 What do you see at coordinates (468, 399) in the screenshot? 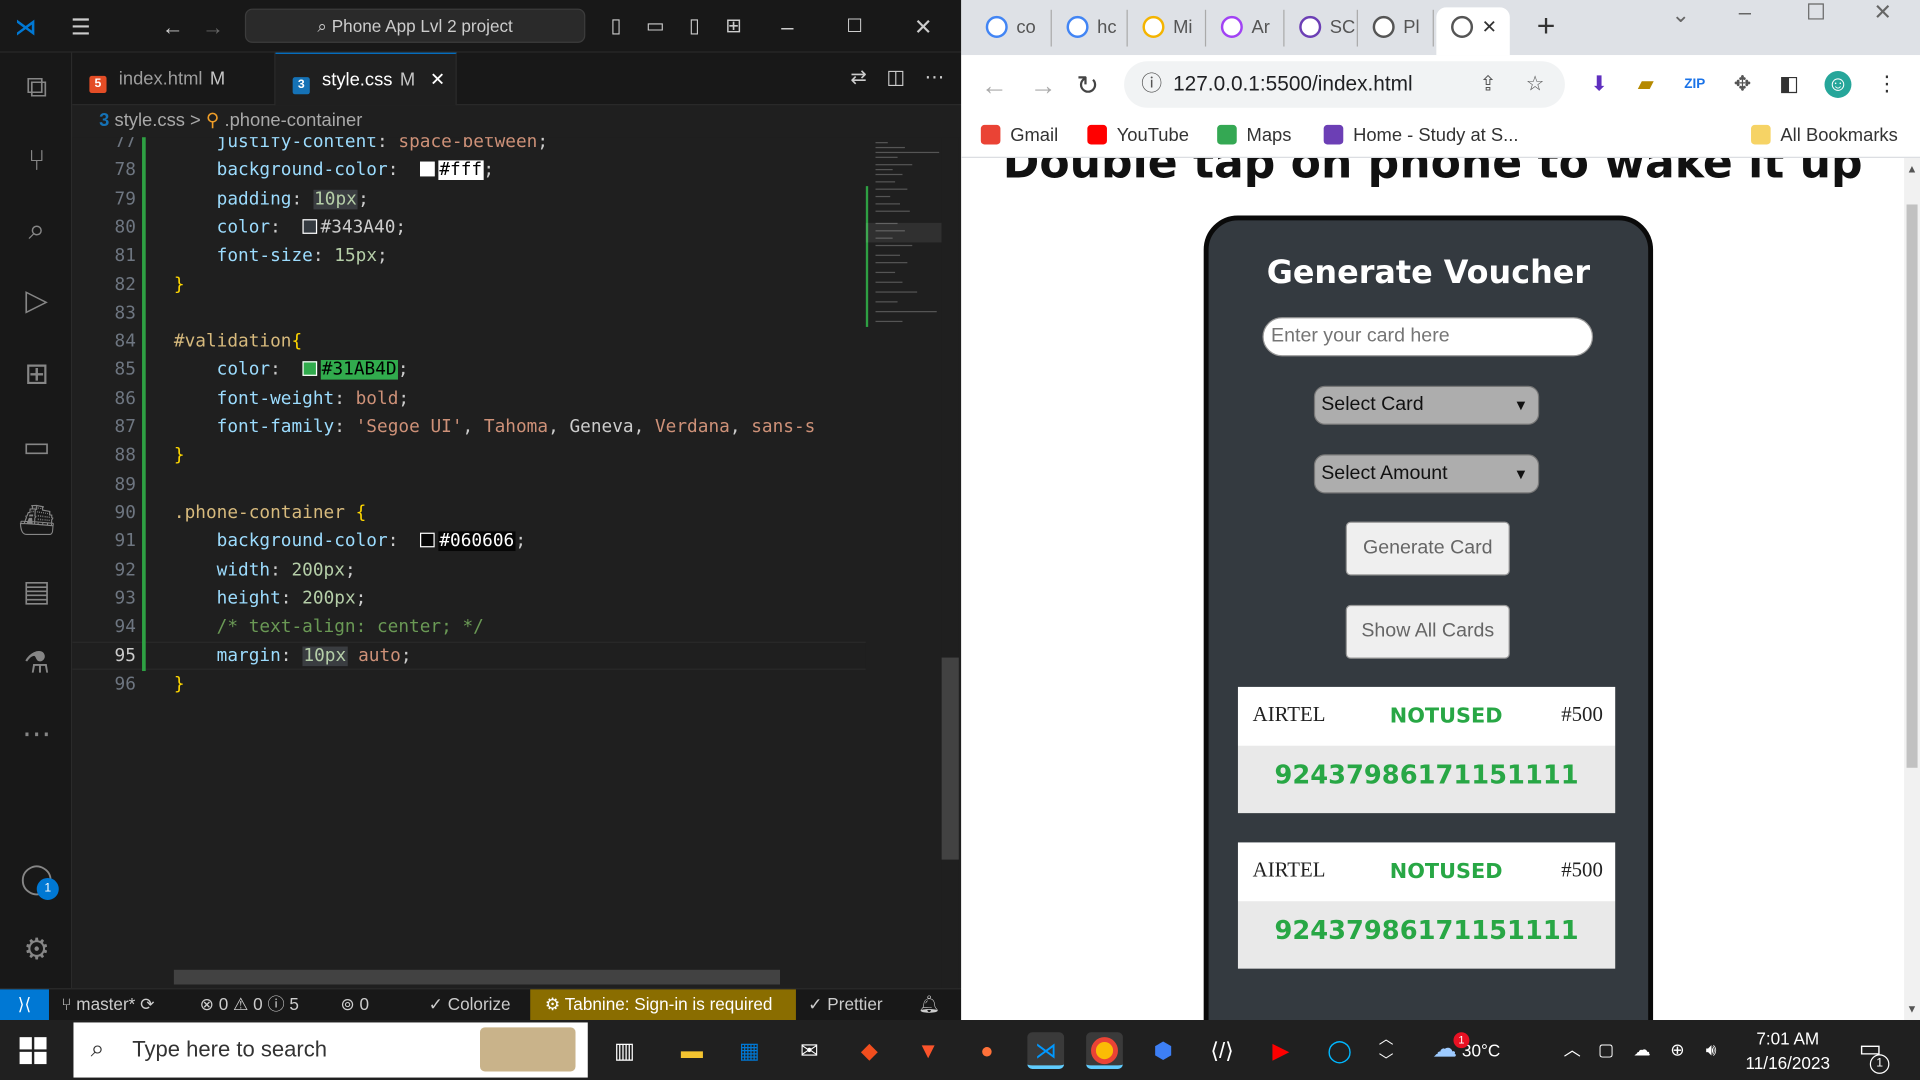
I see `code-line: 86 font-weight: bold;` at bounding box center [468, 399].